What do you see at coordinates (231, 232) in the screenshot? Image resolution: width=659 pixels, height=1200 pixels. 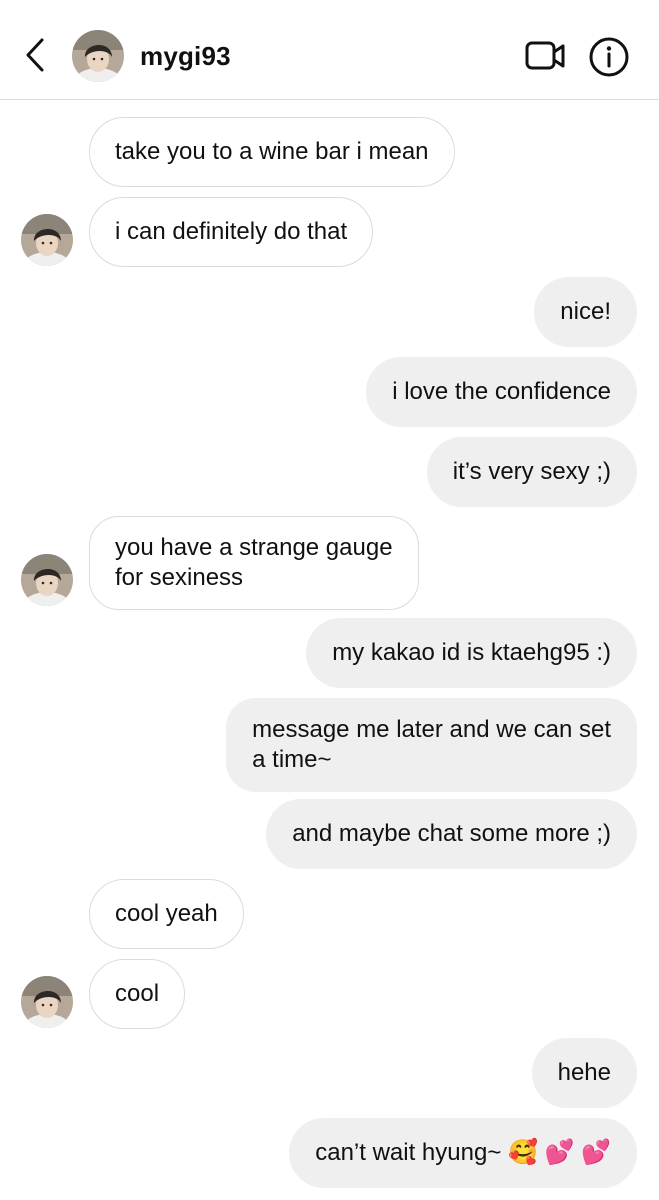 I see `message-bubble: i can definitely do that` at bounding box center [231, 232].